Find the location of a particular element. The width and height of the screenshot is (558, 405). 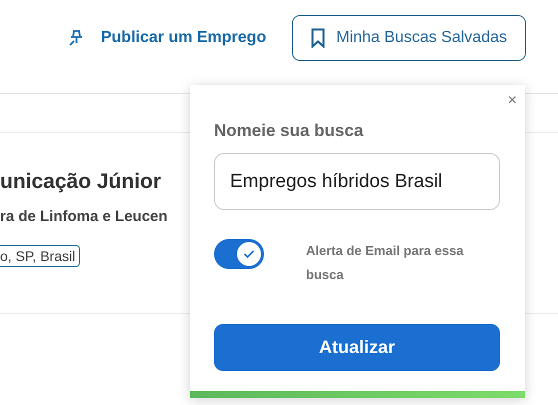

email-alert-toggle is located at coordinates (239, 254).